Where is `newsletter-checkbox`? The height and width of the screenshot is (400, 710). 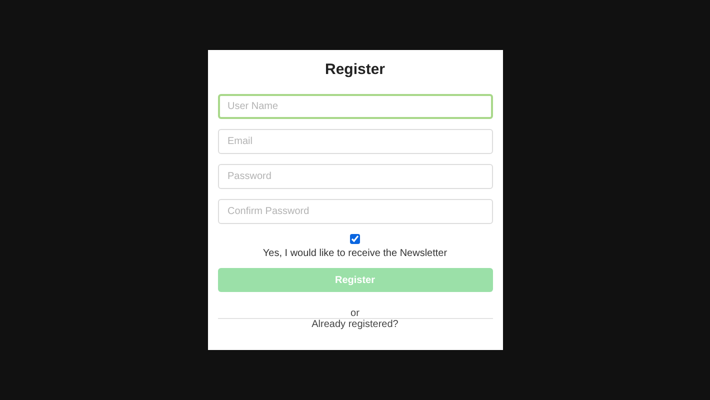
newsletter-checkbox is located at coordinates (355, 239).